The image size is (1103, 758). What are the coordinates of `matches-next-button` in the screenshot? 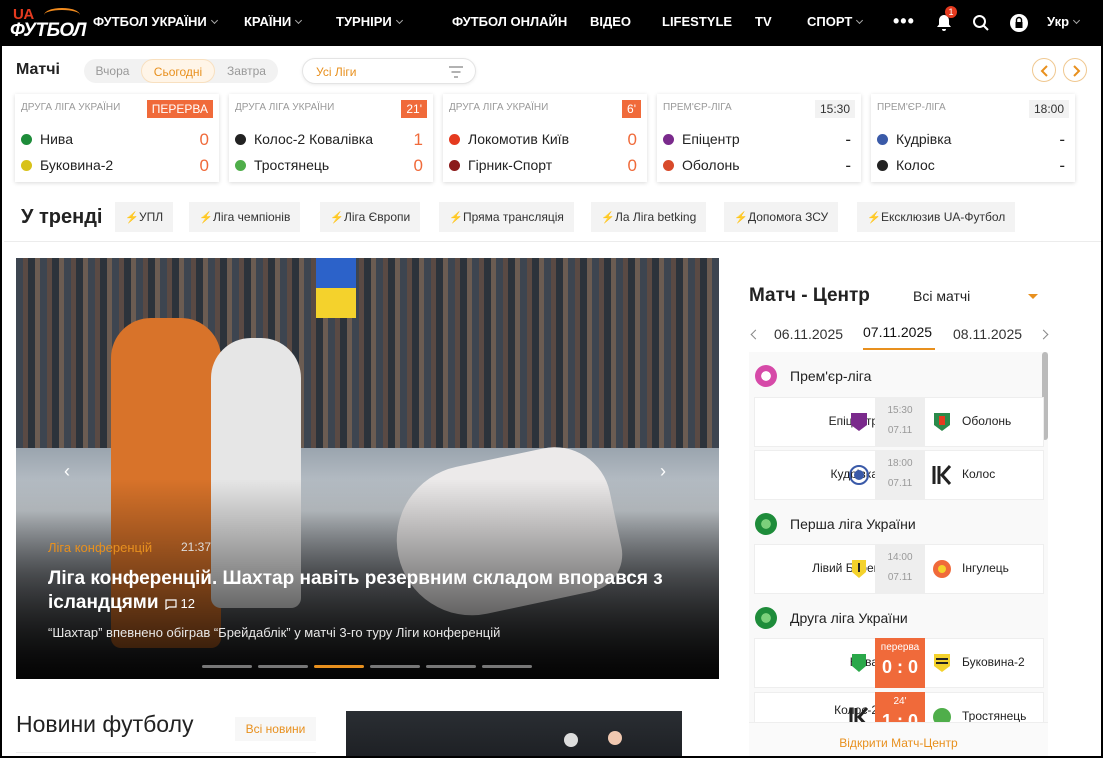 It's located at (1075, 70).